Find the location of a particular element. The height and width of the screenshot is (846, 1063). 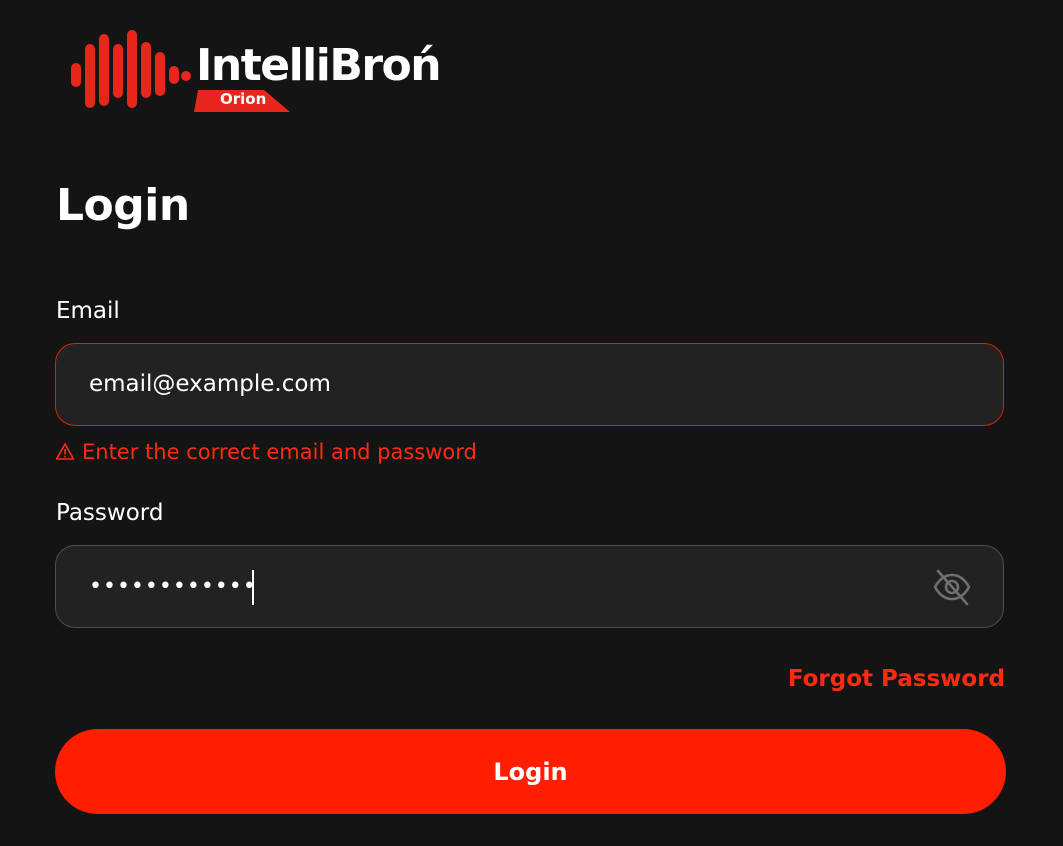

forgot-password-link: Forgot Password is located at coordinates (896, 679).